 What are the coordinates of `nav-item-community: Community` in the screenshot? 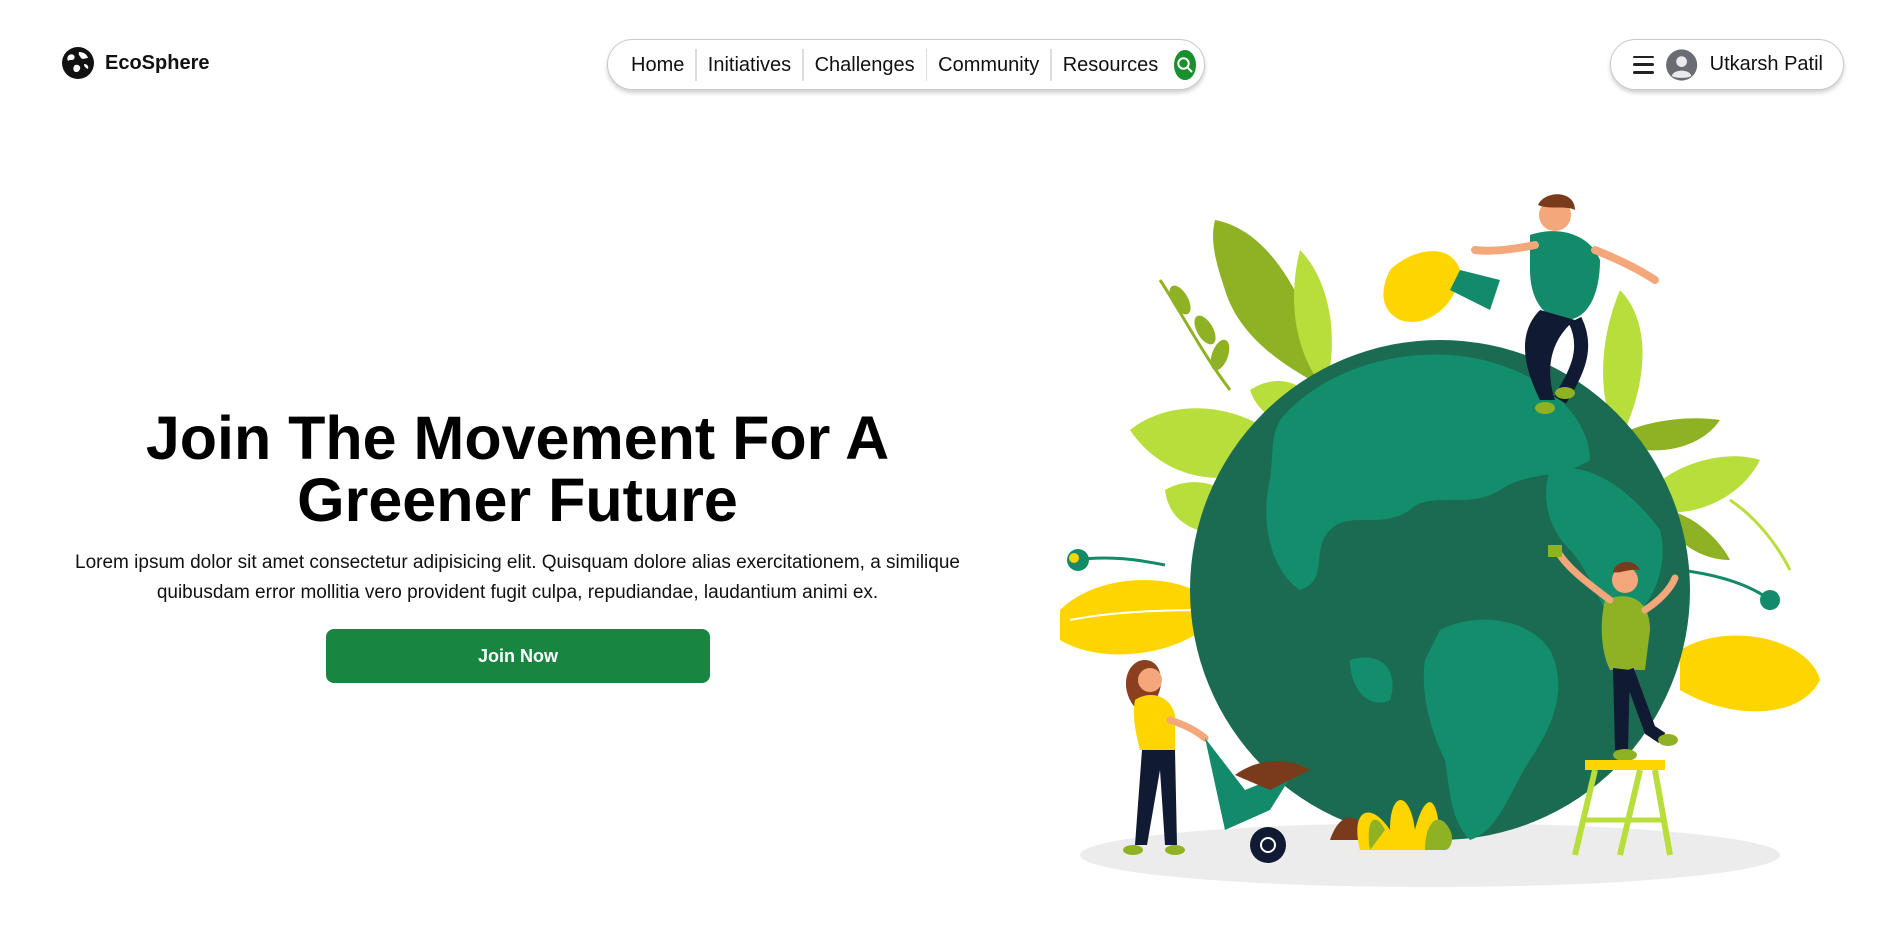 It's located at (988, 65).